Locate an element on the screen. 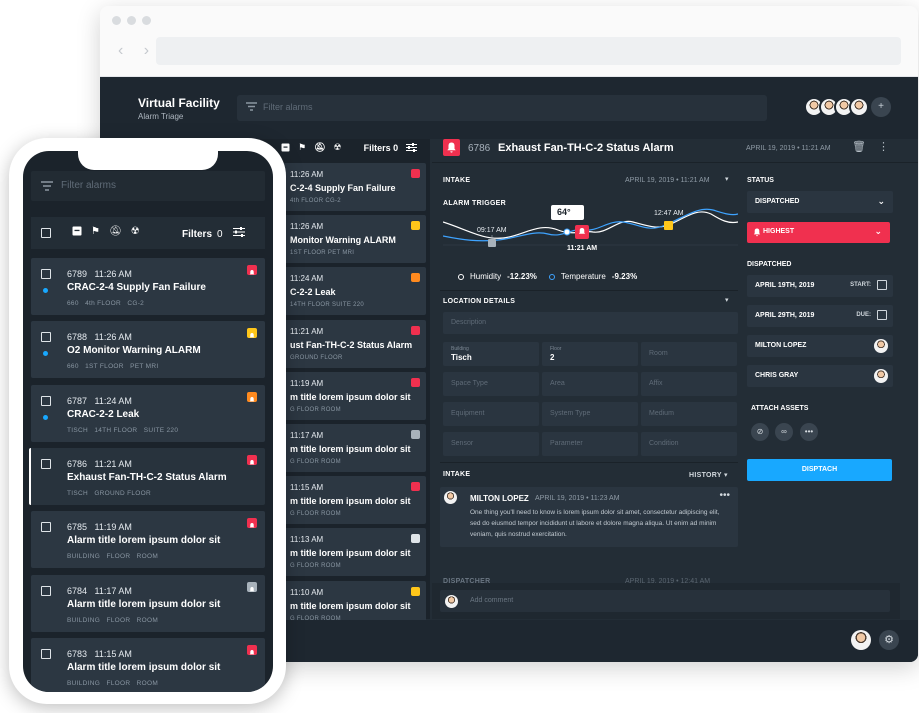  alarm-id-time: 6783 11:15 AM is located at coordinates (99, 653).